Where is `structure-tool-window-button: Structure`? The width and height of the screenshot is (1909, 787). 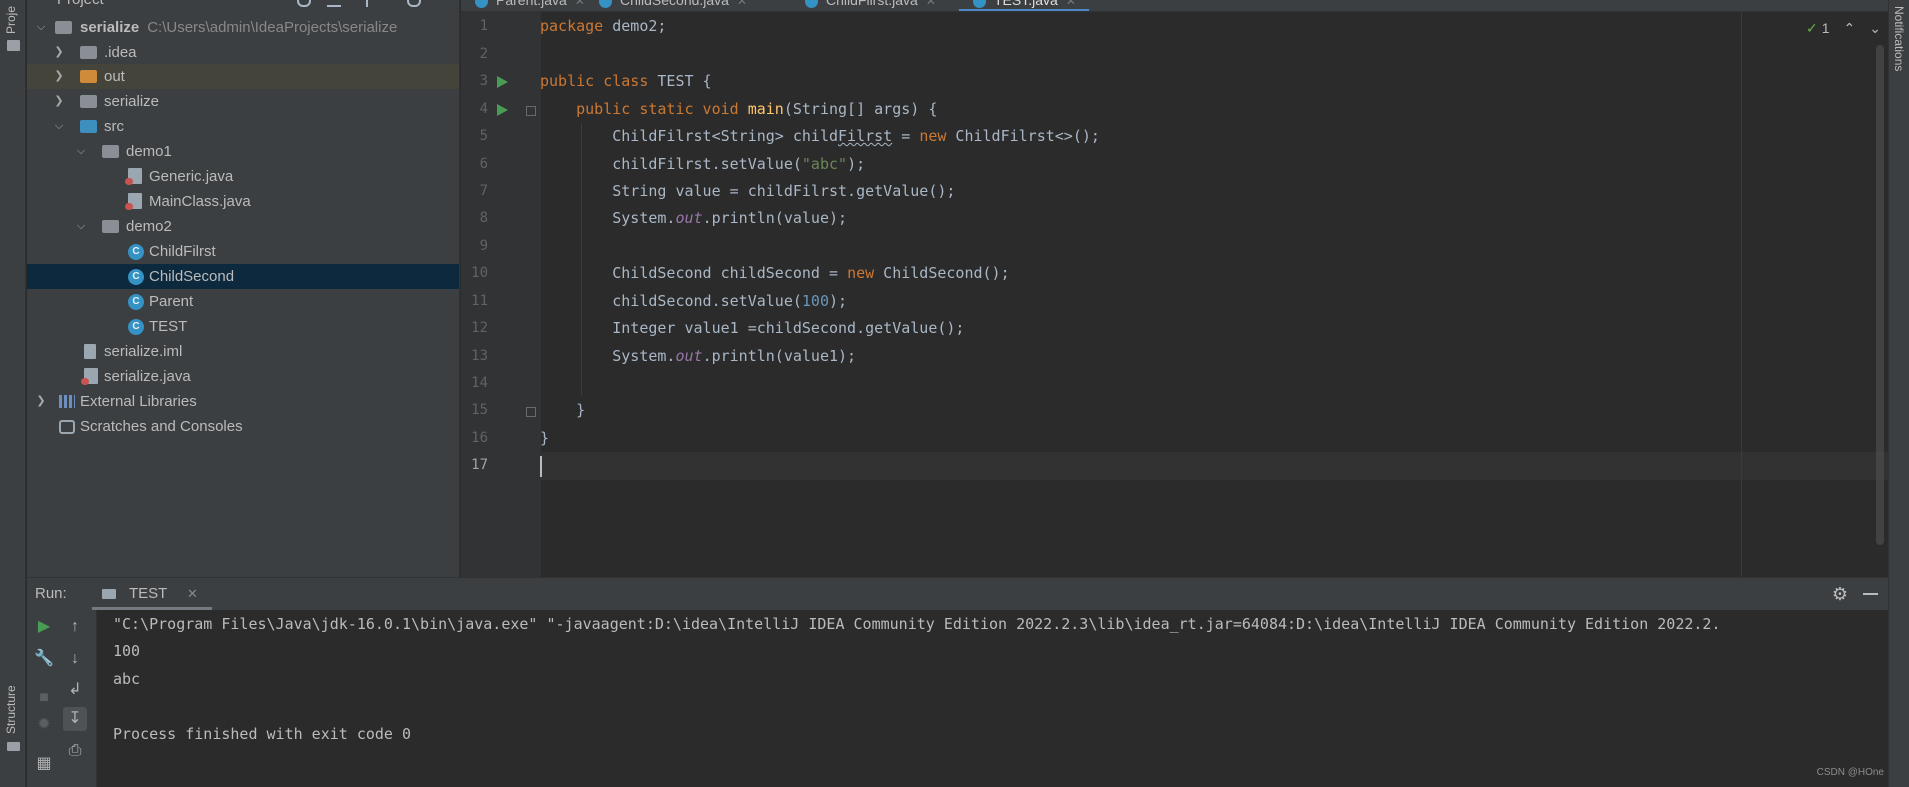 structure-tool-window-button: Structure is located at coordinates (11, 701).